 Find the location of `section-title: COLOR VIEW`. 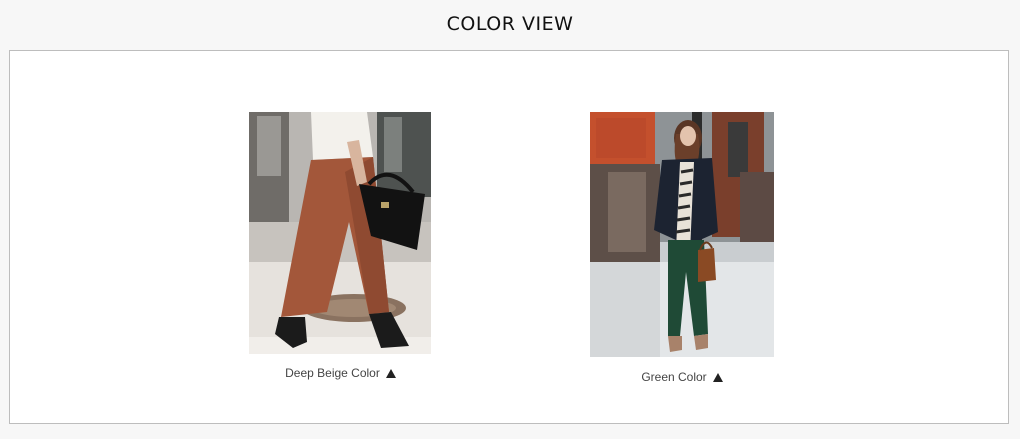

section-title: COLOR VIEW is located at coordinates (510, 24).